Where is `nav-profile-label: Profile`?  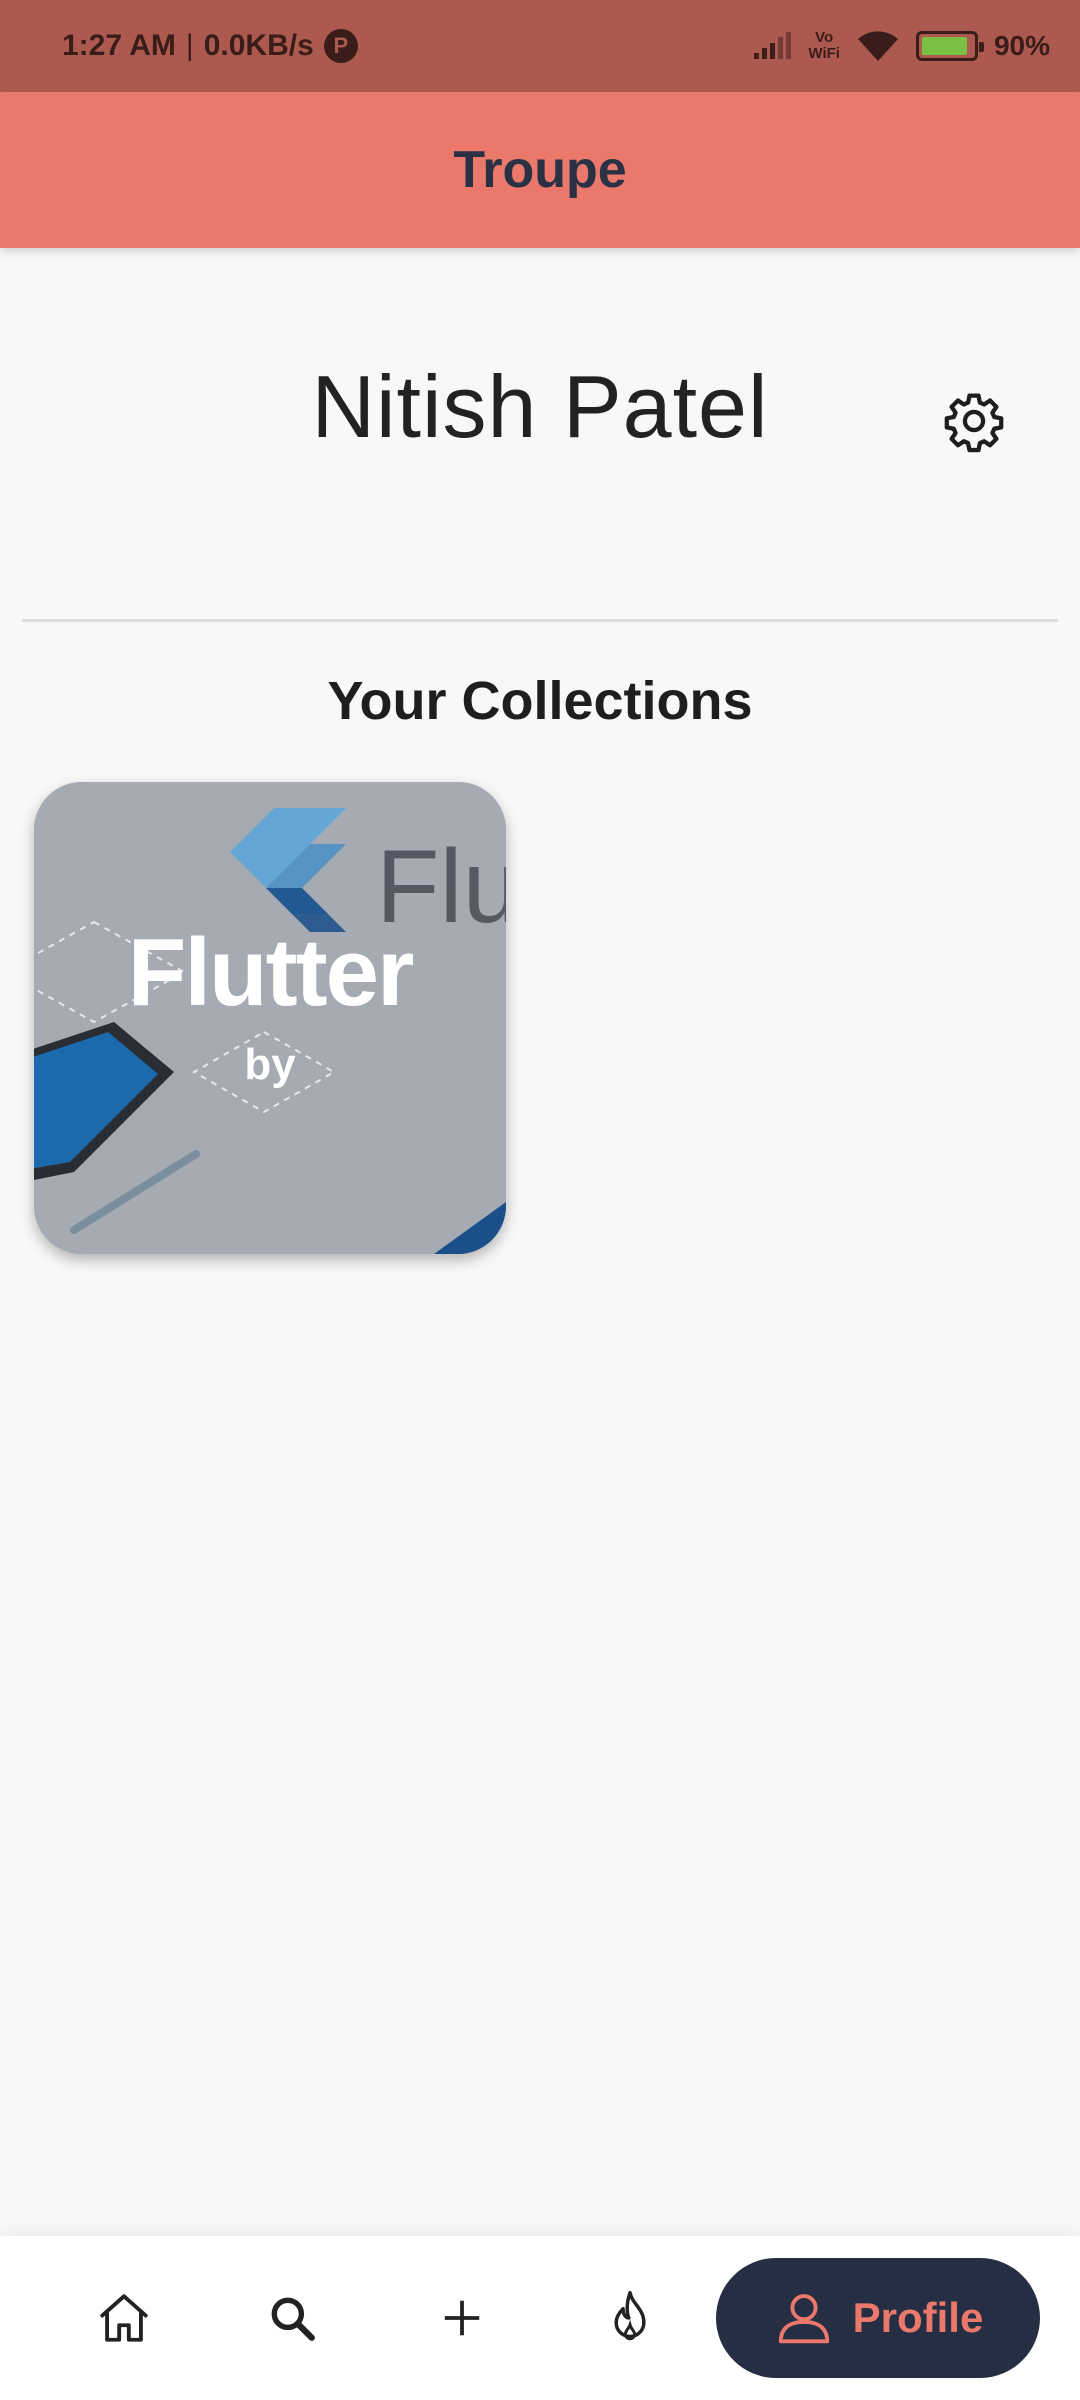
nav-profile-label: Profile is located at coordinates (918, 2317).